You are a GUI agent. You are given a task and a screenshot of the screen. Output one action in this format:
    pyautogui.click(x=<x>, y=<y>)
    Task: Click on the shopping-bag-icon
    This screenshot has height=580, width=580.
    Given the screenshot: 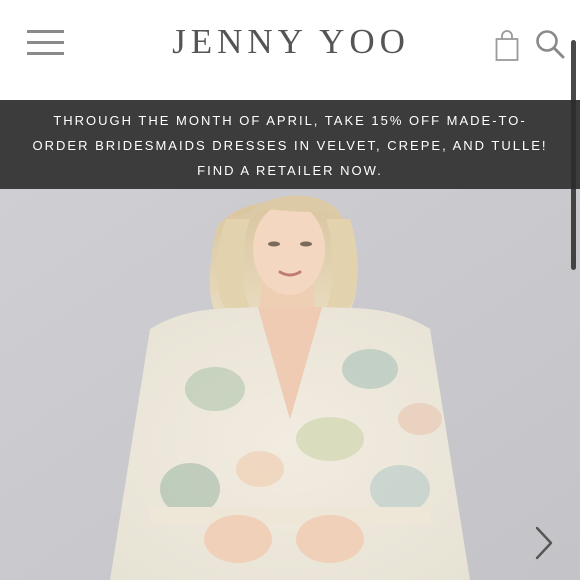 What is the action you would take?
    pyautogui.click(x=507, y=46)
    